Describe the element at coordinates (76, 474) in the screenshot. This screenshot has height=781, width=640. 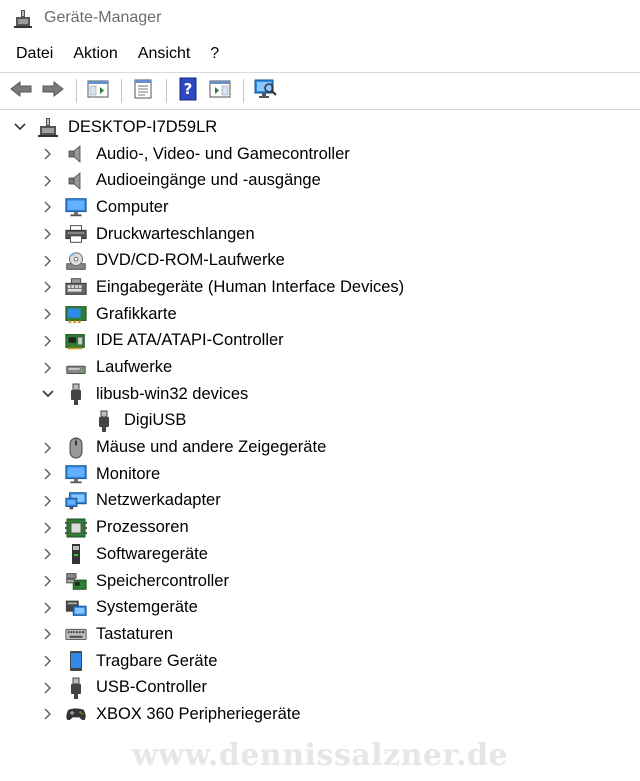
I see `monitor-icon` at that location.